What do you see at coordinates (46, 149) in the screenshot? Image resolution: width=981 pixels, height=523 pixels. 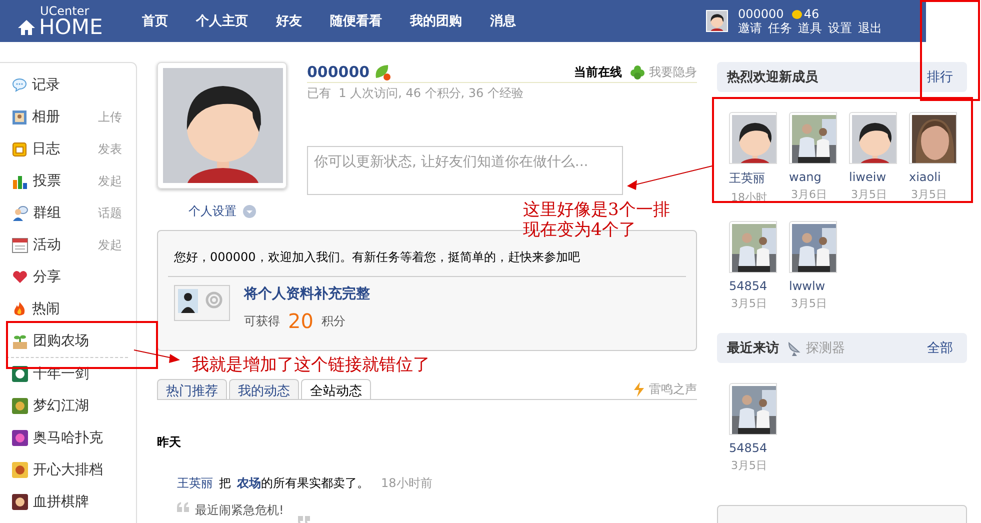 I see `sidebar-link: 日志` at bounding box center [46, 149].